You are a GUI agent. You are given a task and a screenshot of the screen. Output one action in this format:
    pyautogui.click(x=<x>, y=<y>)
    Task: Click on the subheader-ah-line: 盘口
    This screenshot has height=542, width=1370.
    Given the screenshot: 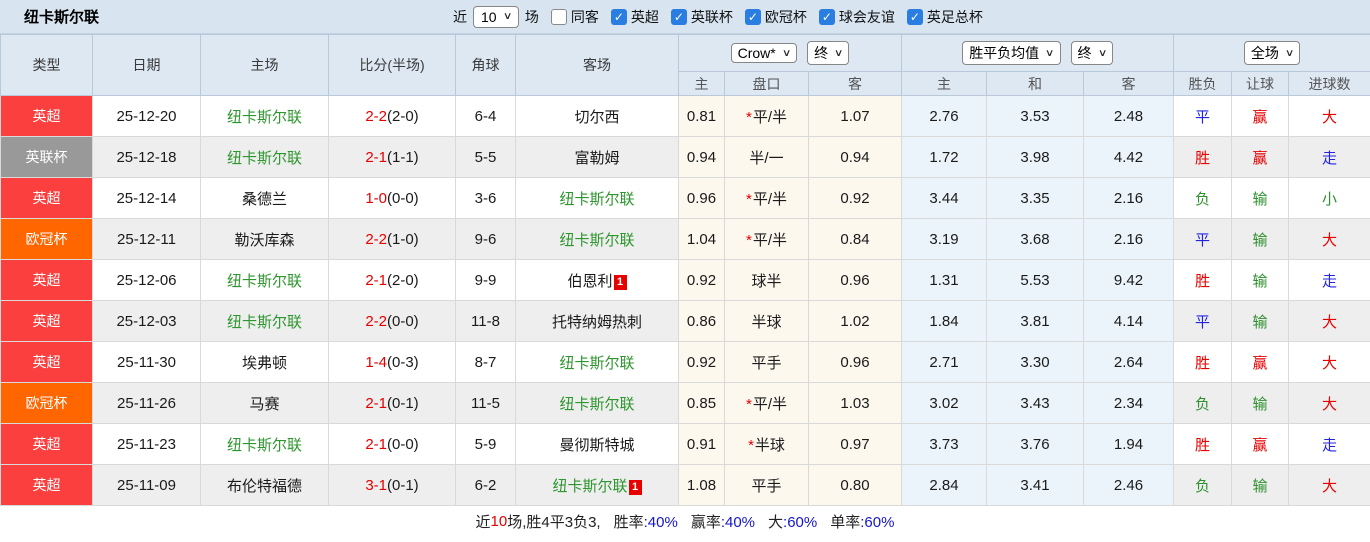 What is the action you would take?
    pyautogui.click(x=766, y=83)
    